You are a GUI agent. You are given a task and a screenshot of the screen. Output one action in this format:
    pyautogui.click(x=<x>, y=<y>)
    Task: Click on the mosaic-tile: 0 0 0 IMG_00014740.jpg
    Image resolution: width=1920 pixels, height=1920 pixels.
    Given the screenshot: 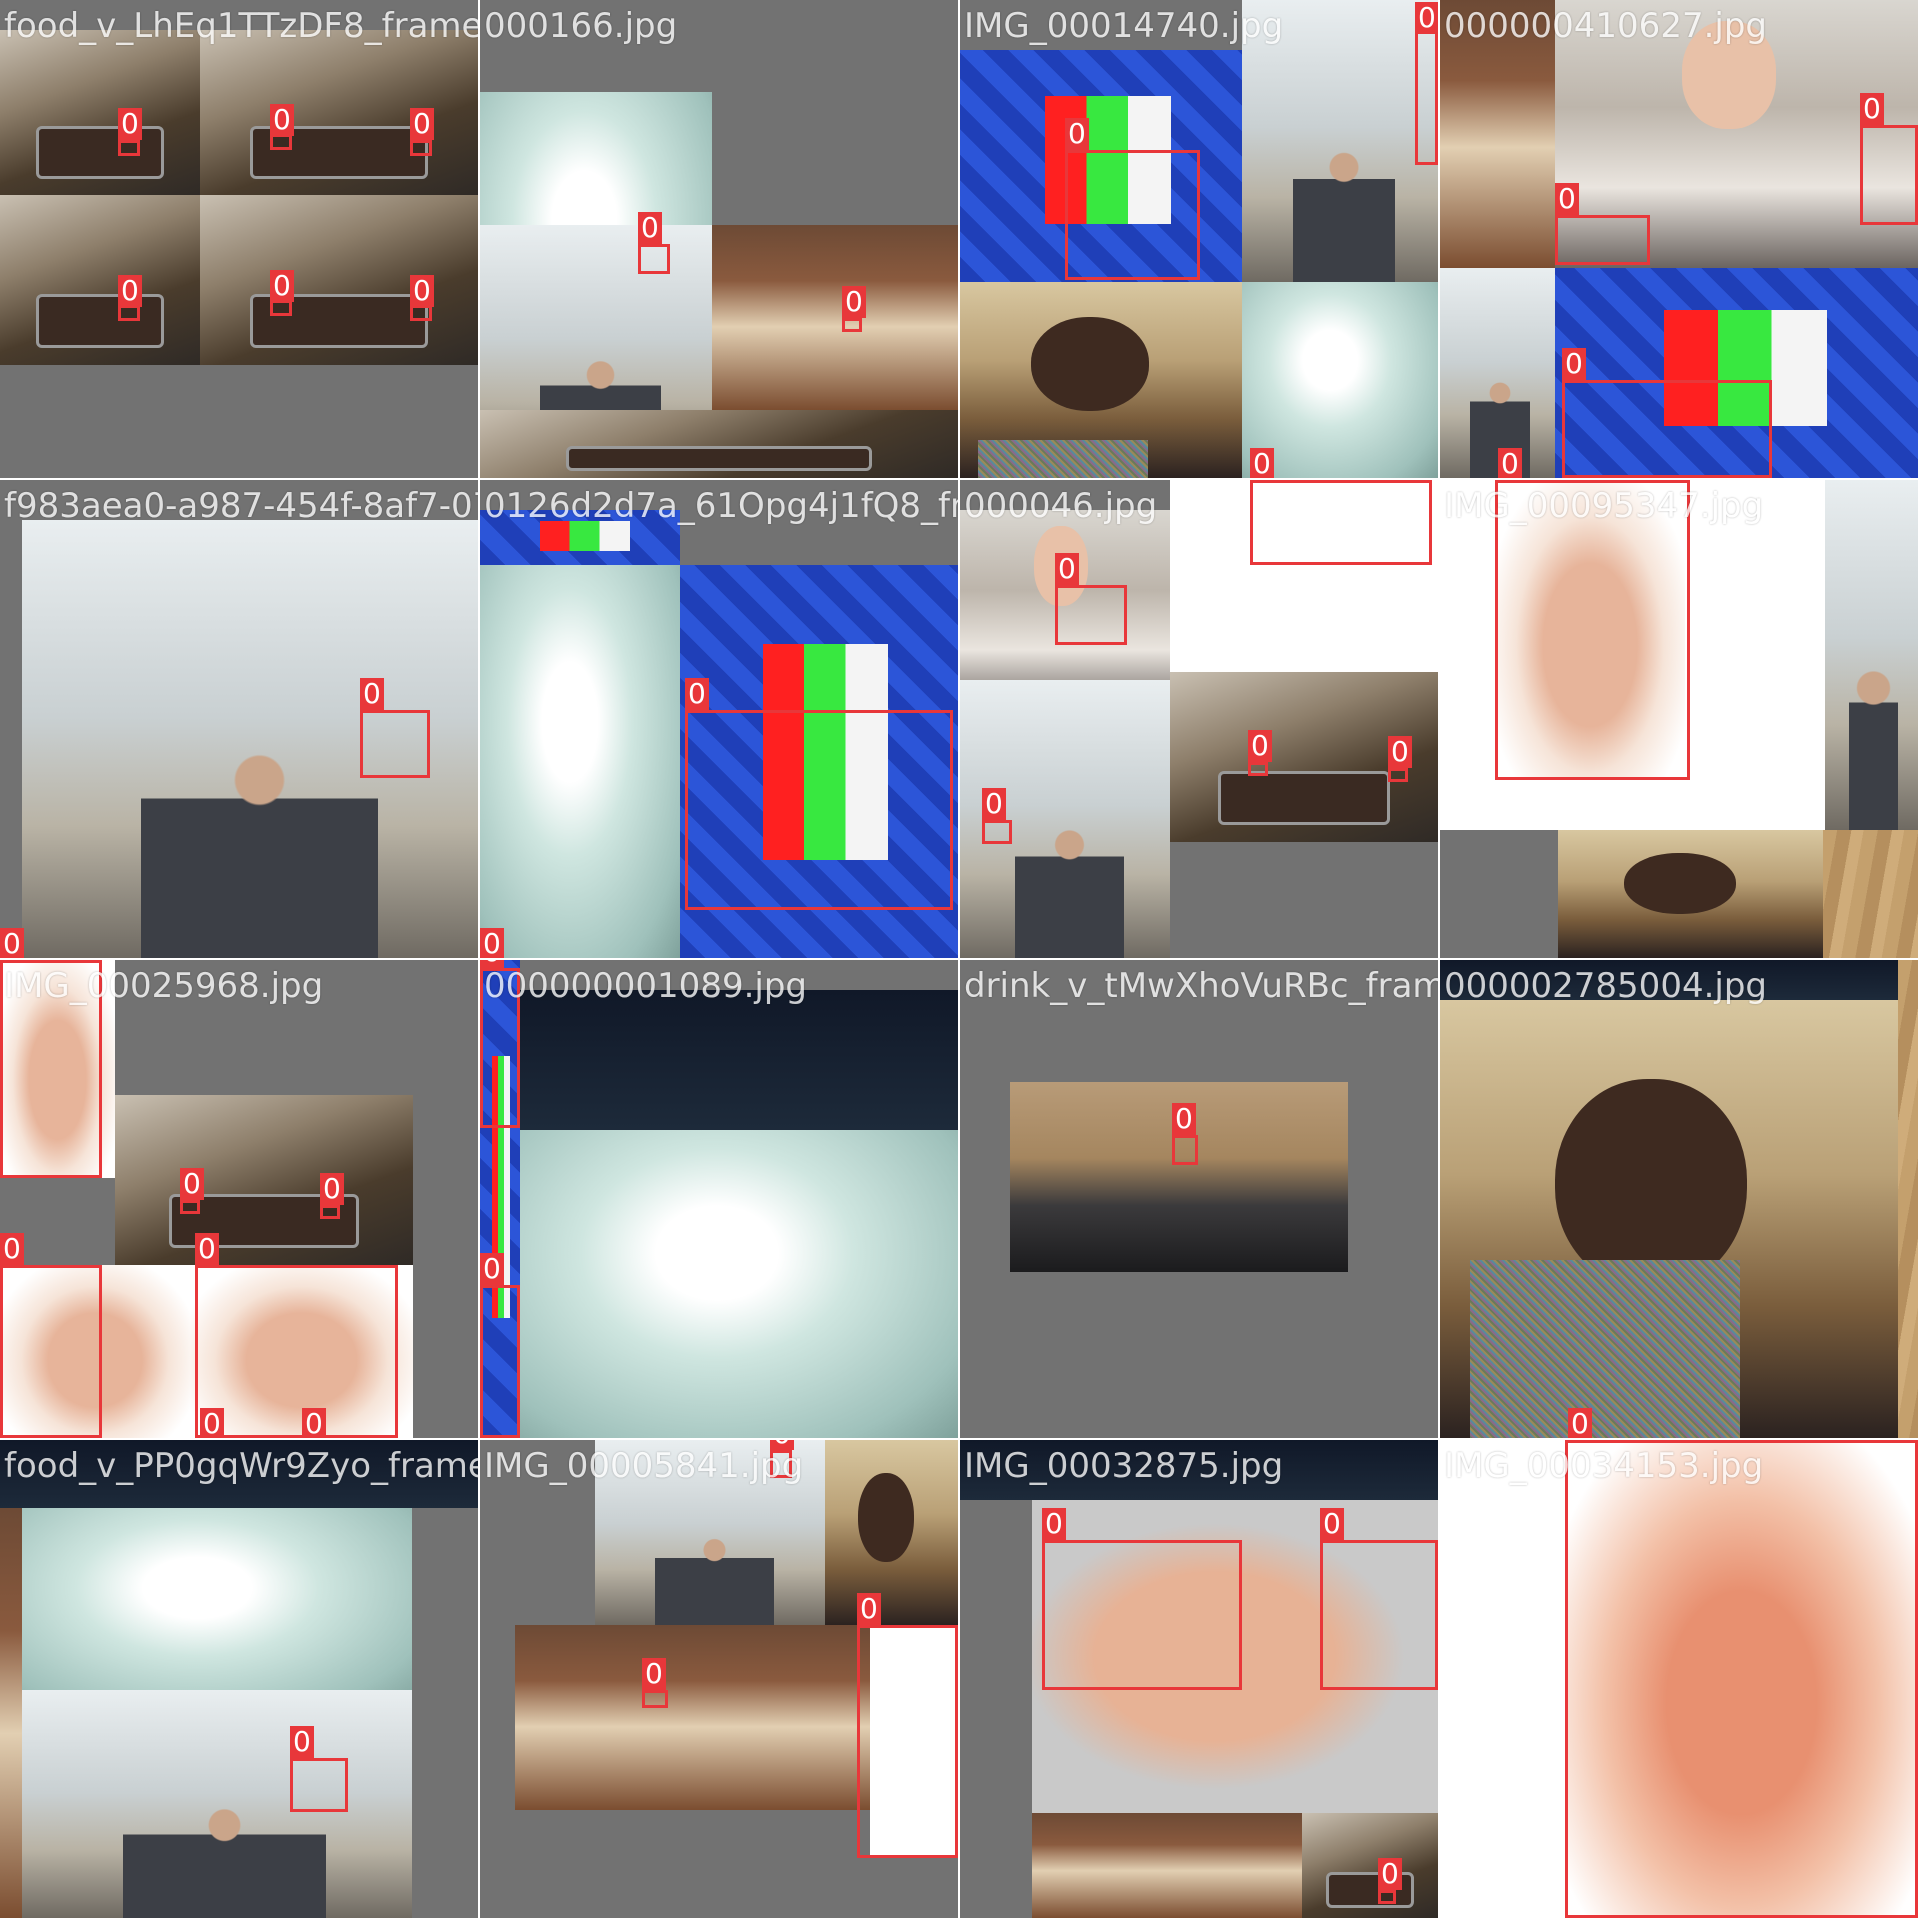 What is the action you would take?
    pyautogui.click(x=1199, y=239)
    